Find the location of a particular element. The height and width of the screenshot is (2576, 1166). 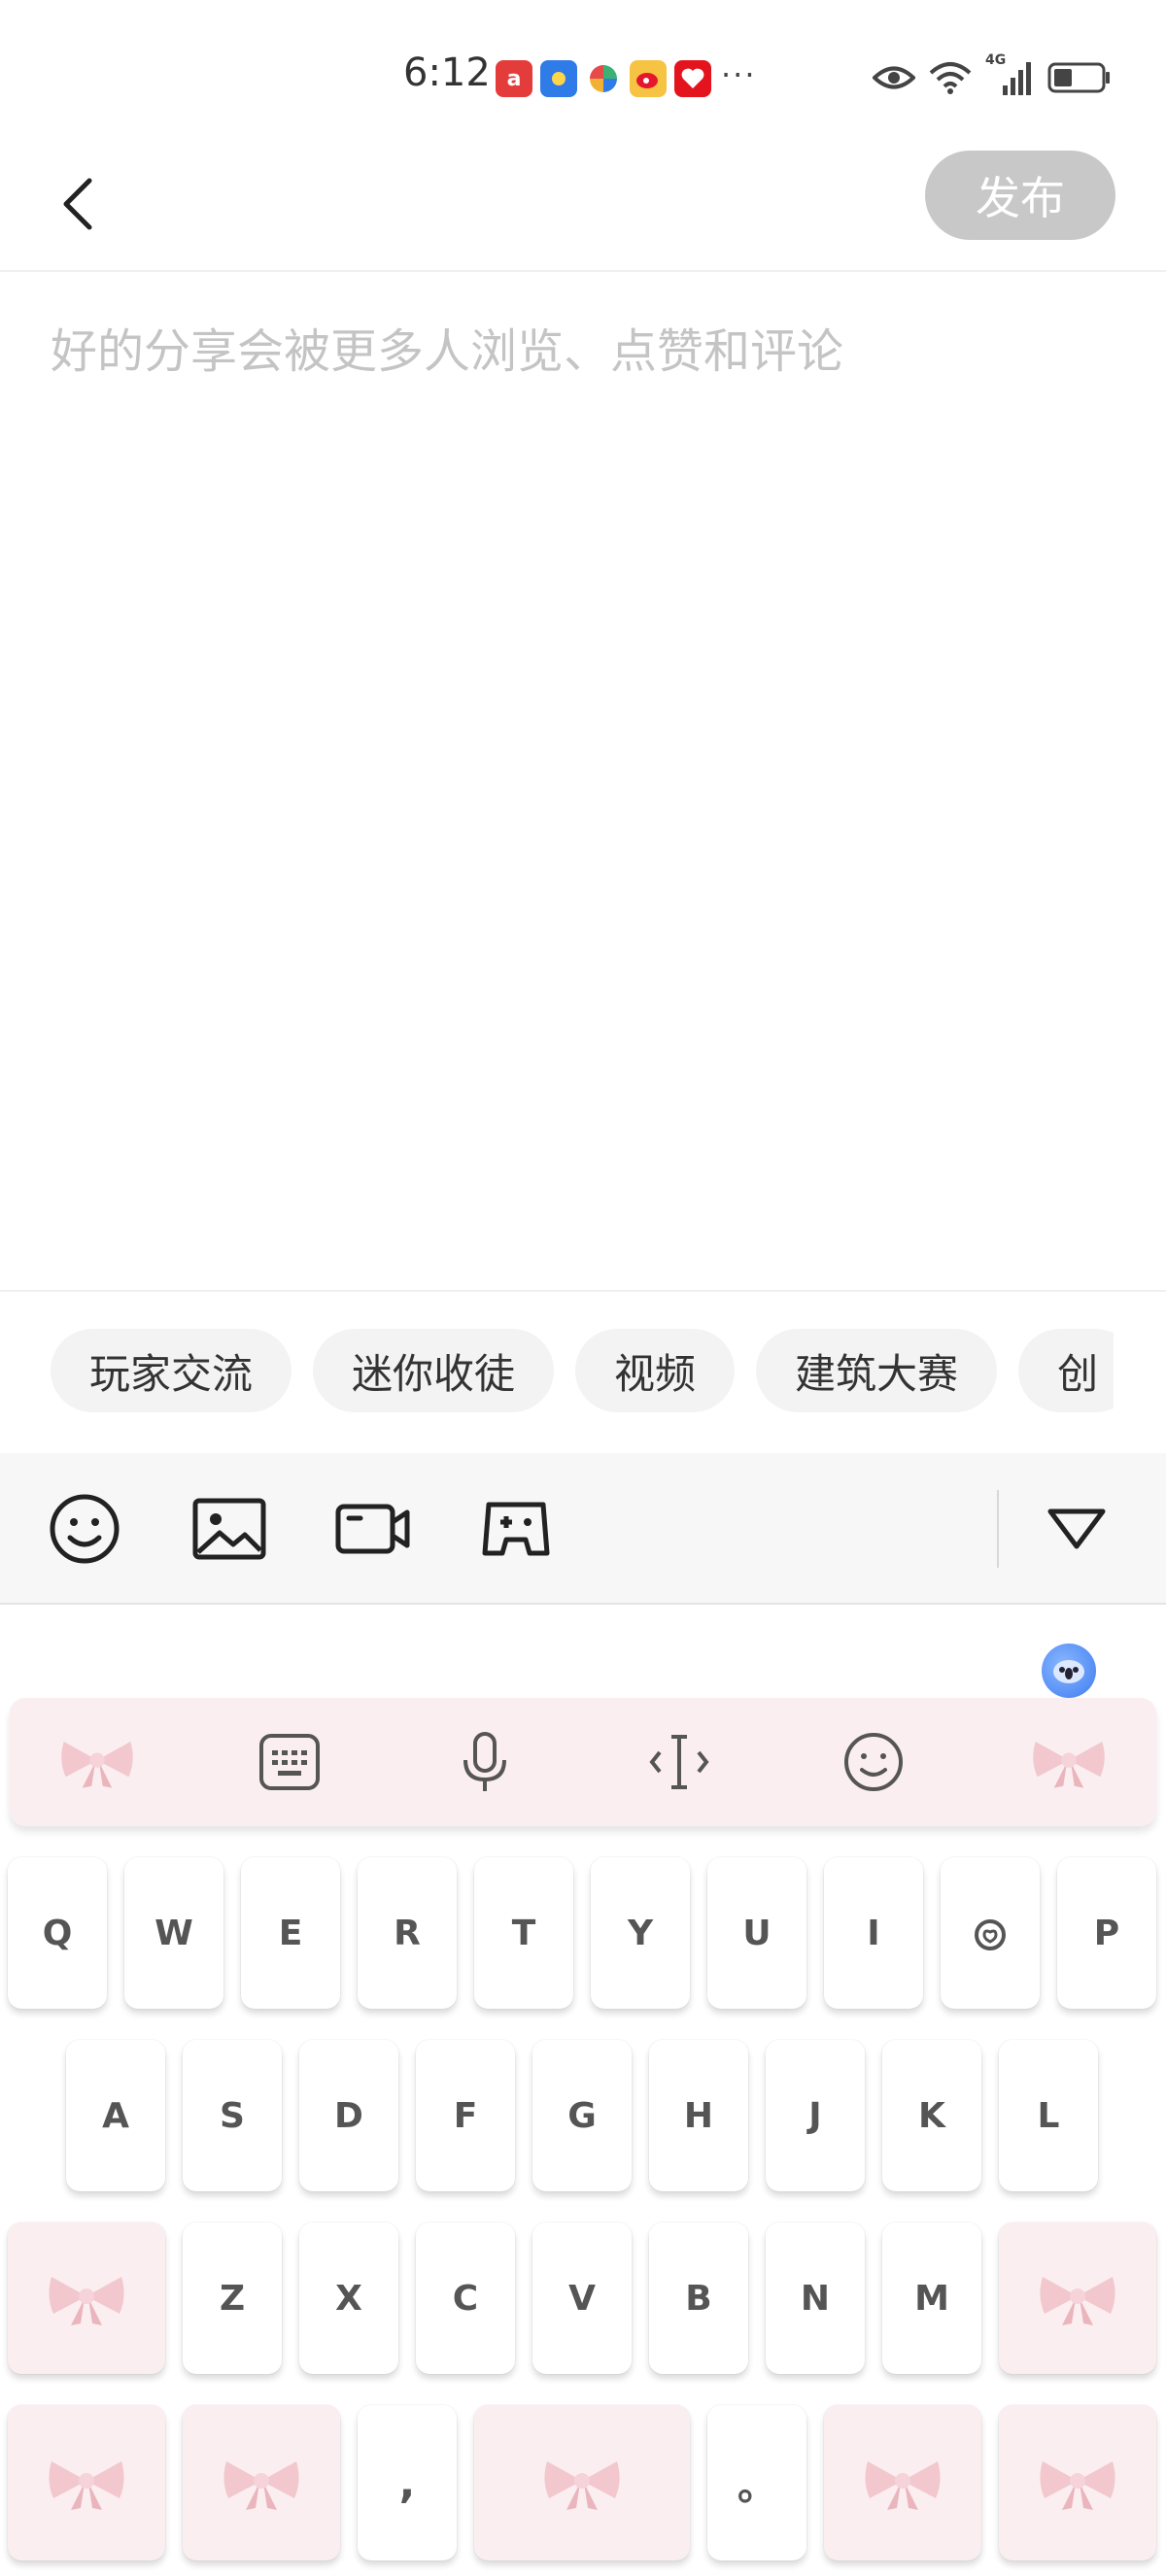

app-a-icon: a is located at coordinates (514, 78).